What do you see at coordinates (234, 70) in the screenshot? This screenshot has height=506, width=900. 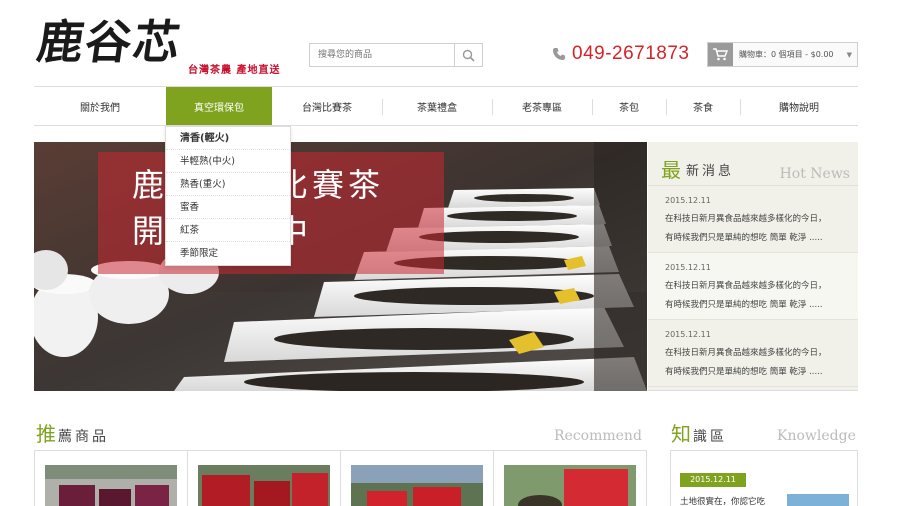 I see `logo-slogan: 台灣茶農 產地直送` at bounding box center [234, 70].